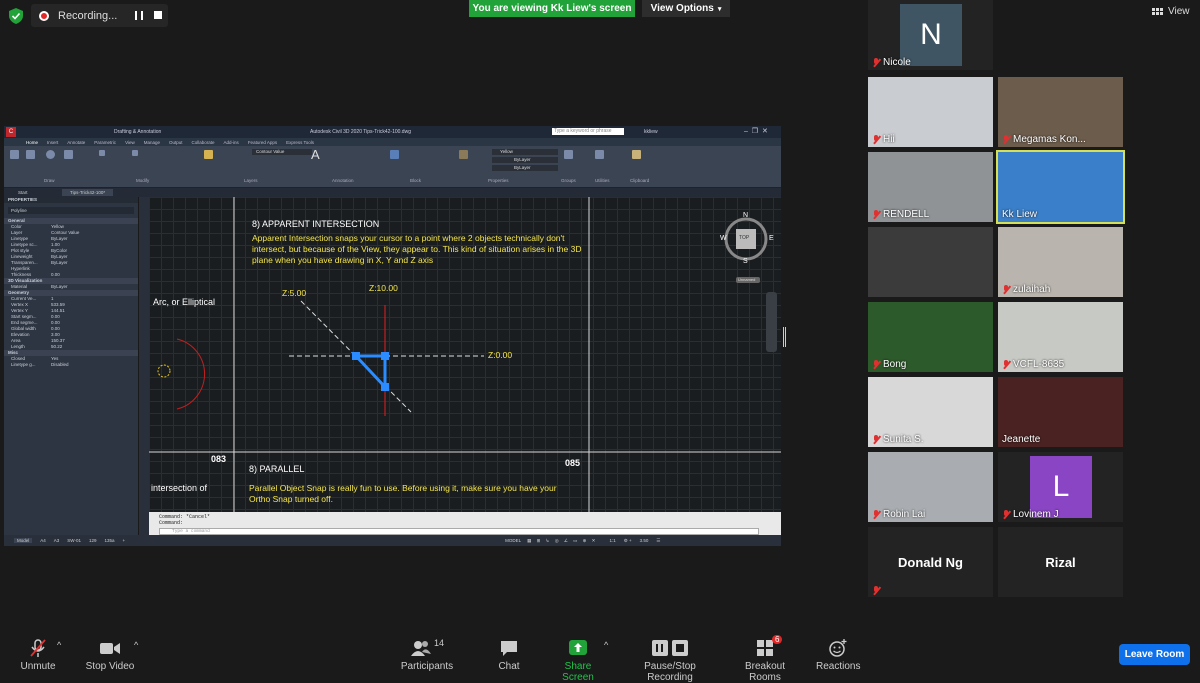 Image resolution: width=1200 pixels, height=683 pixels. I want to click on participant-tile: Kk Liew, so click(1060, 187).